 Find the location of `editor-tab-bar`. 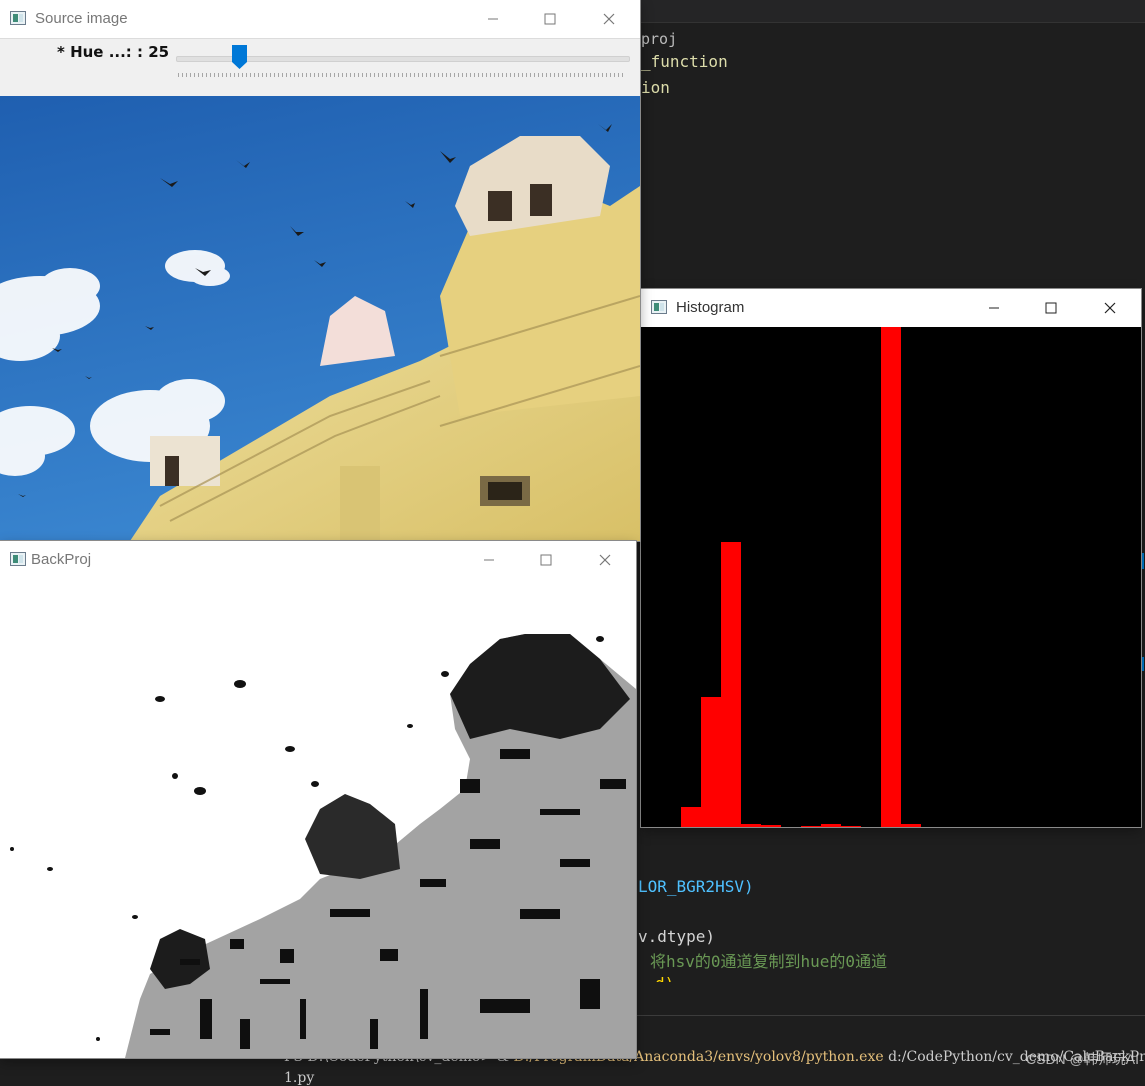

editor-tab-bar is located at coordinates (892, 11).